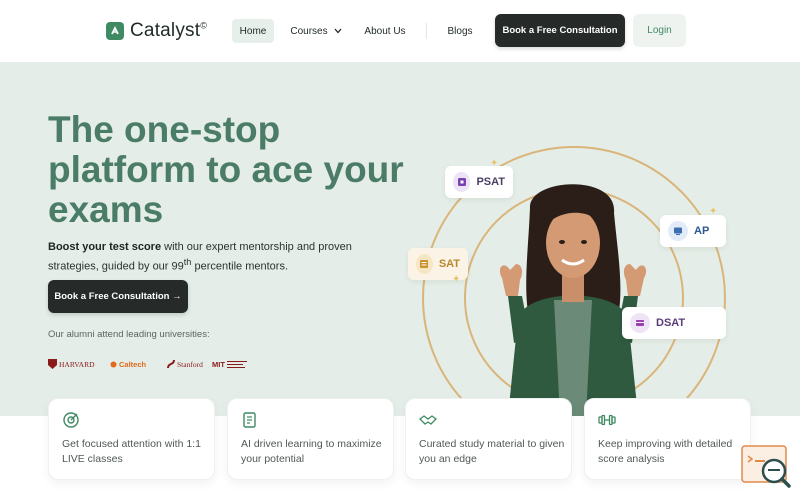 This screenshot has width=800, height=500. Describe the element at coordinates (229, 364) in the screenshot. I see `mit-logo: MIT` at that location.